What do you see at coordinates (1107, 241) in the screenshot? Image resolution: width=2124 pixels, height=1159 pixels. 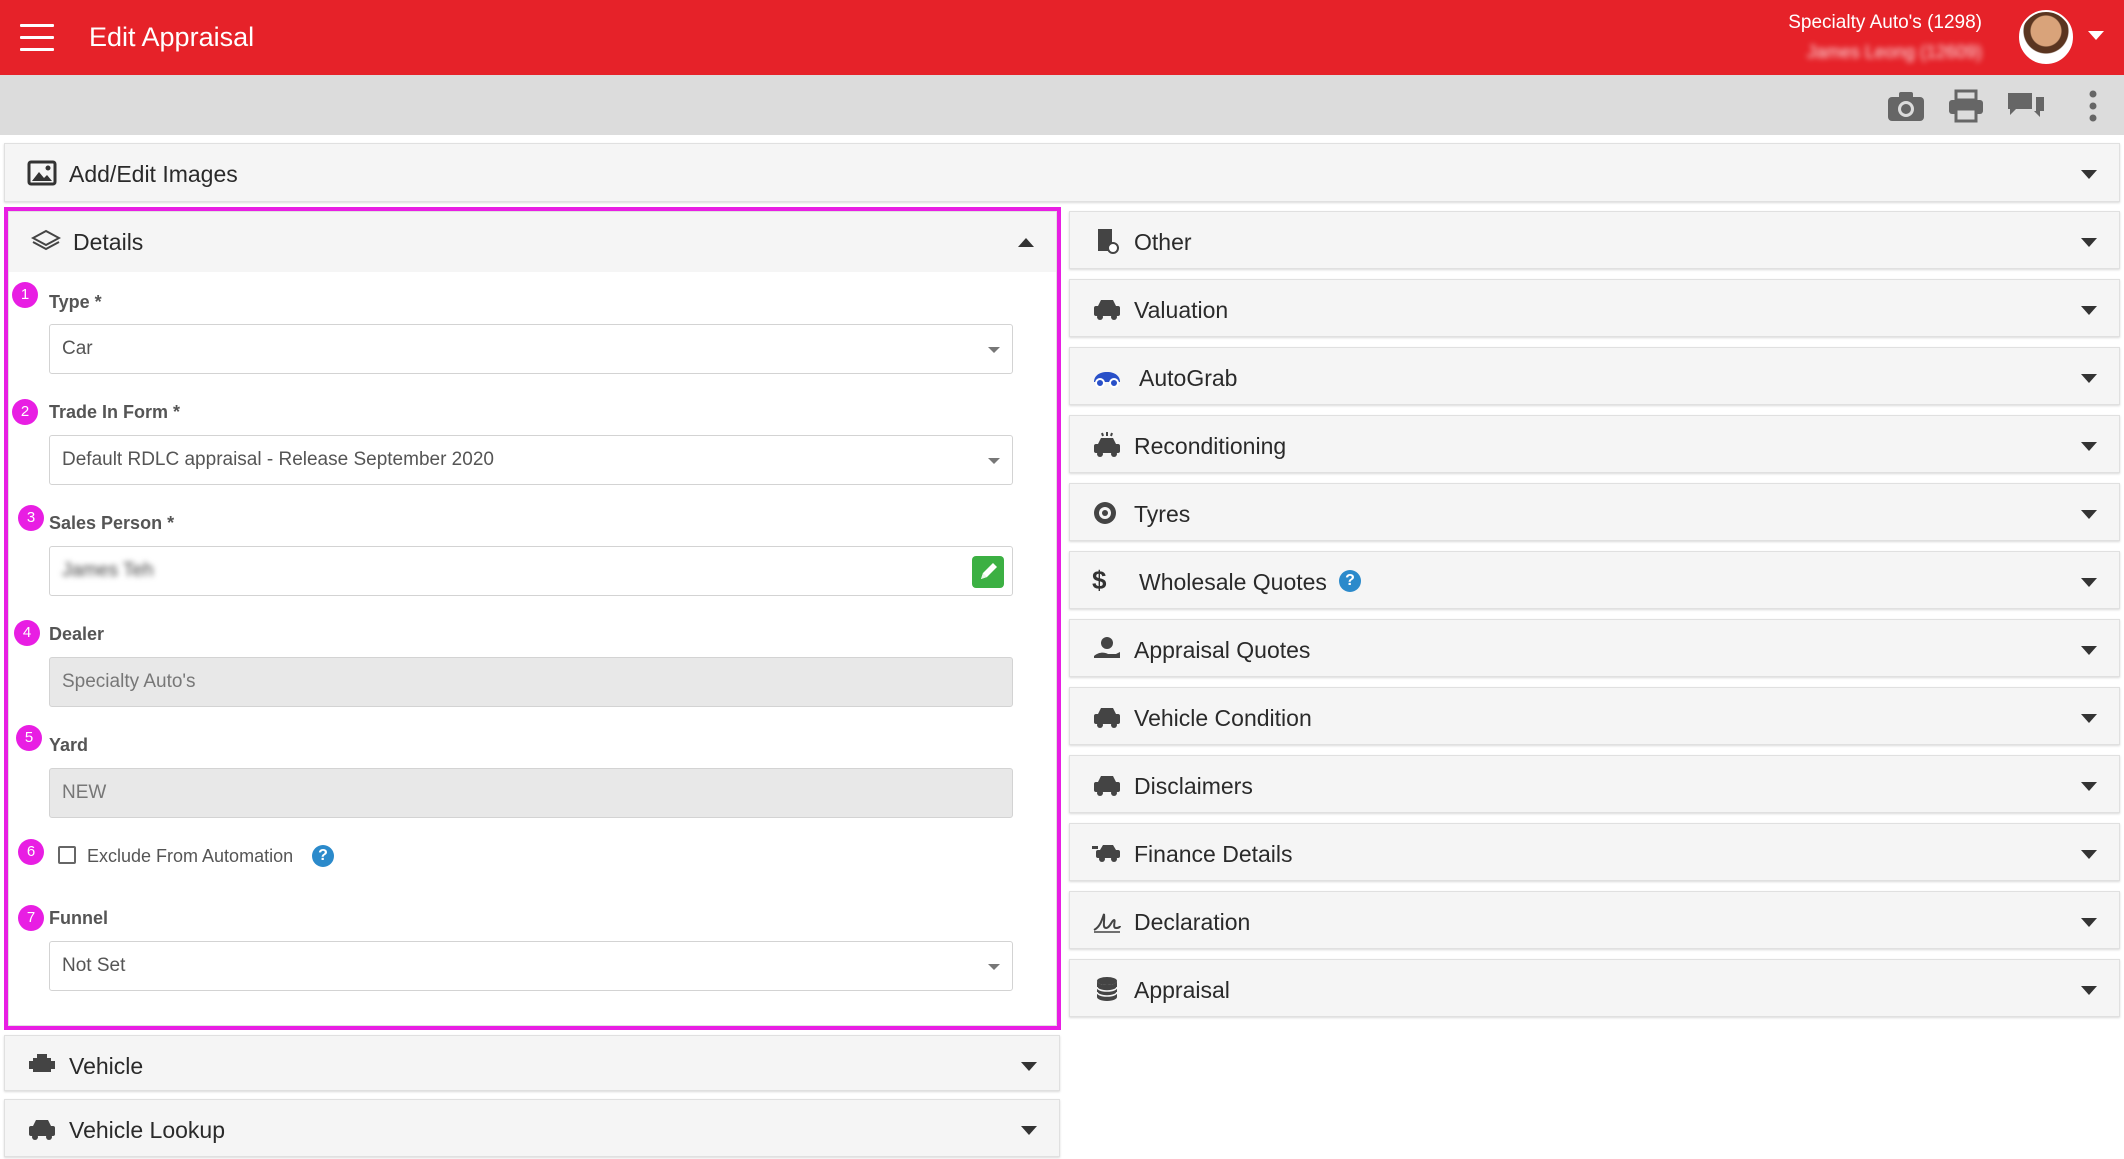 I see `document-icon` at bounding box center [1107, 241].